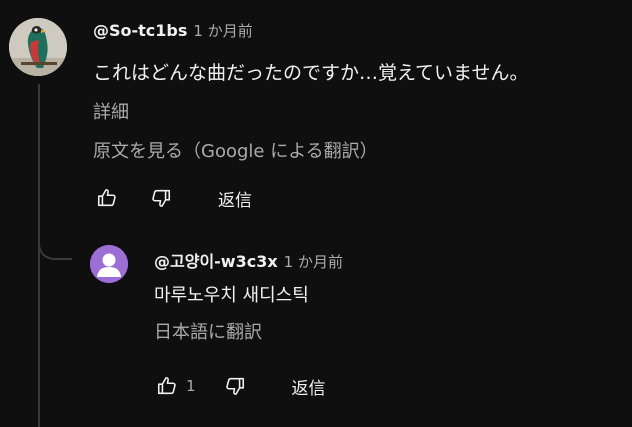  I want to click on reply-header: @고양이-w3c3x 1 か月前, so click(384, 260).